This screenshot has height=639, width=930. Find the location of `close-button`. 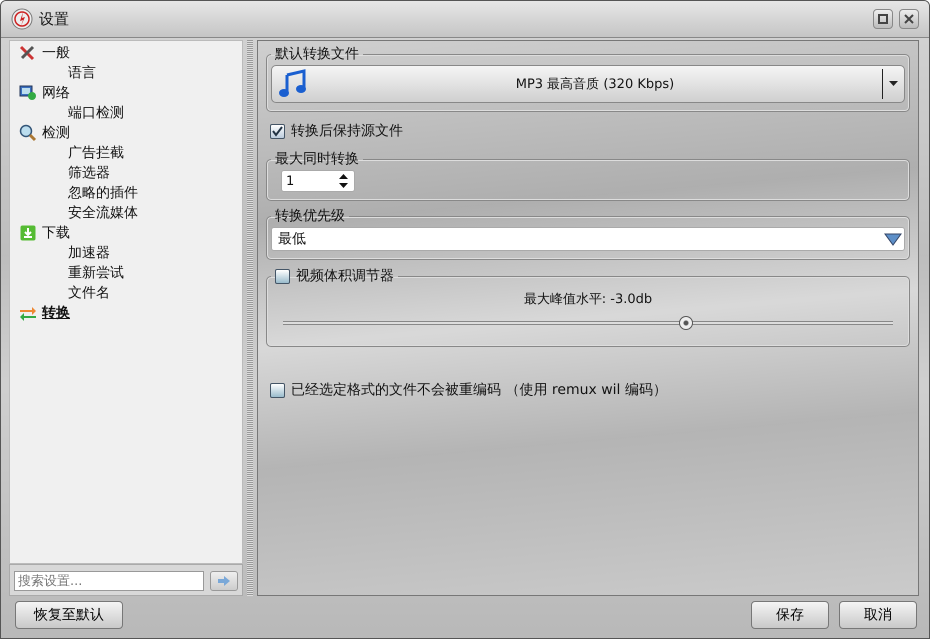

close-button is located at coordinates (909, 19).